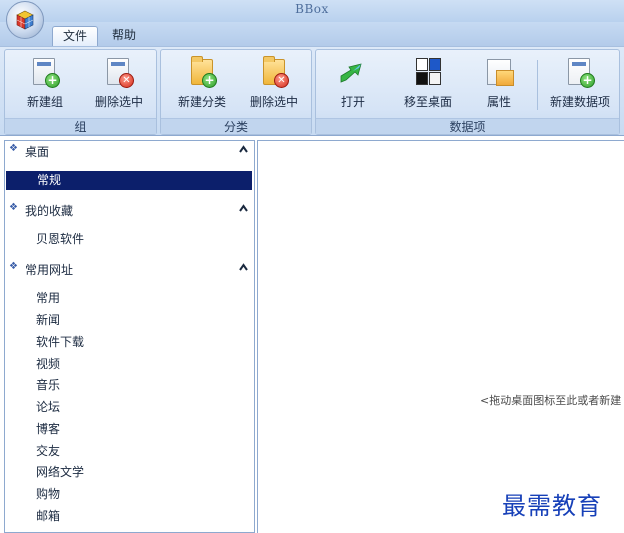 Image resolution: width=624 pixels, height=533 pixels. What do you see at coordinates (579, 102) in the screenshot?
I see `new-data-item-label: 新建数据项` at bounding box center [579, 102].